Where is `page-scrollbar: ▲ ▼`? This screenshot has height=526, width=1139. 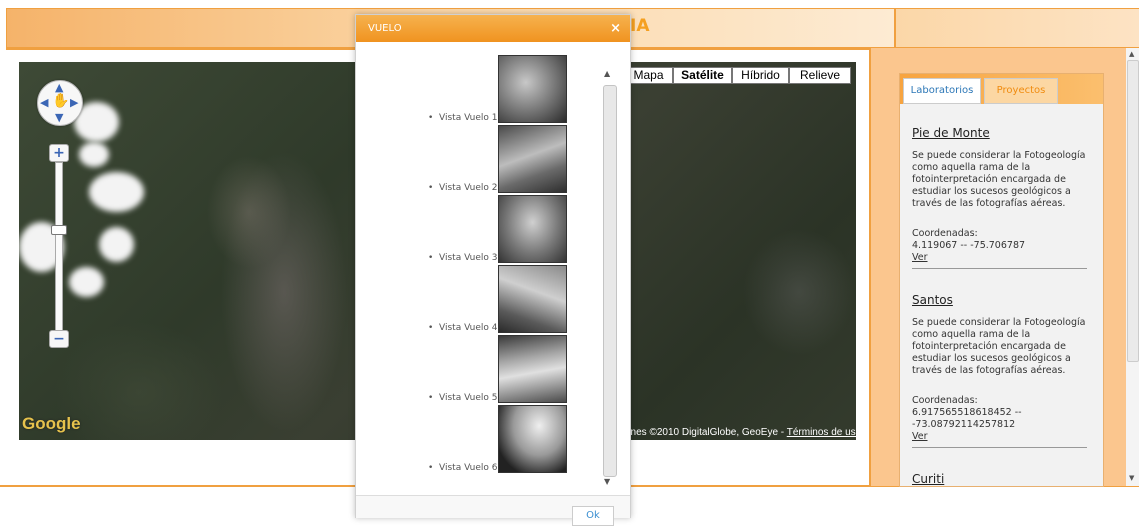
page-scrollbar: ▲ ▼ is located at coordinates (1132, 267).